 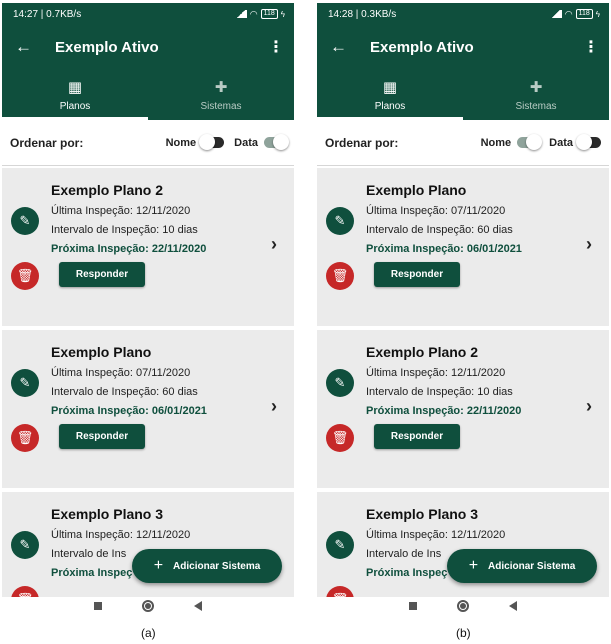 I want to click on caption-b: (b), so click(x=463, y=633).